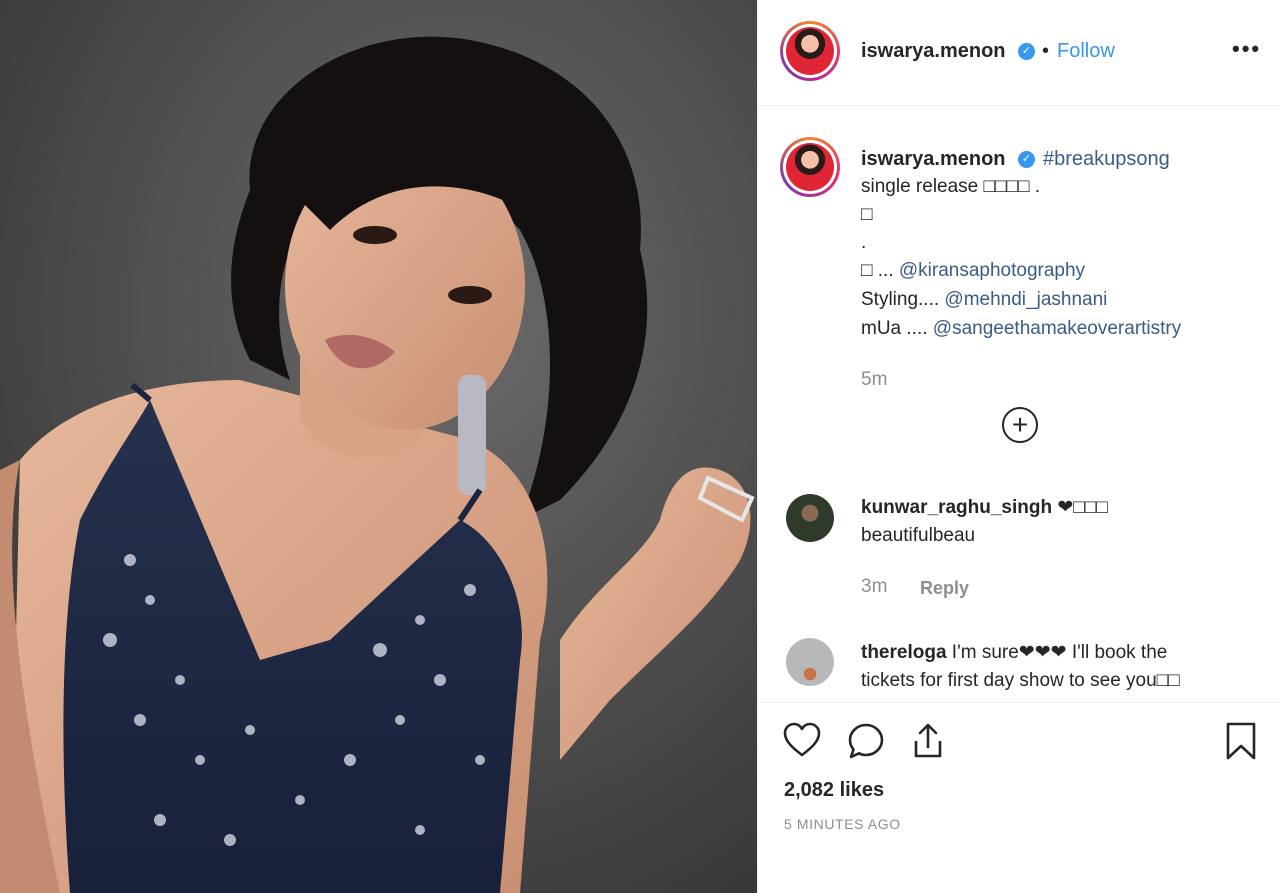 The width and height of the screenshot is (1280, 893). What do you see at coordinates (842, 824) in the screenshot?
I see `post-age: 5 MINUTES AGO` at bounding box center [842, 824].